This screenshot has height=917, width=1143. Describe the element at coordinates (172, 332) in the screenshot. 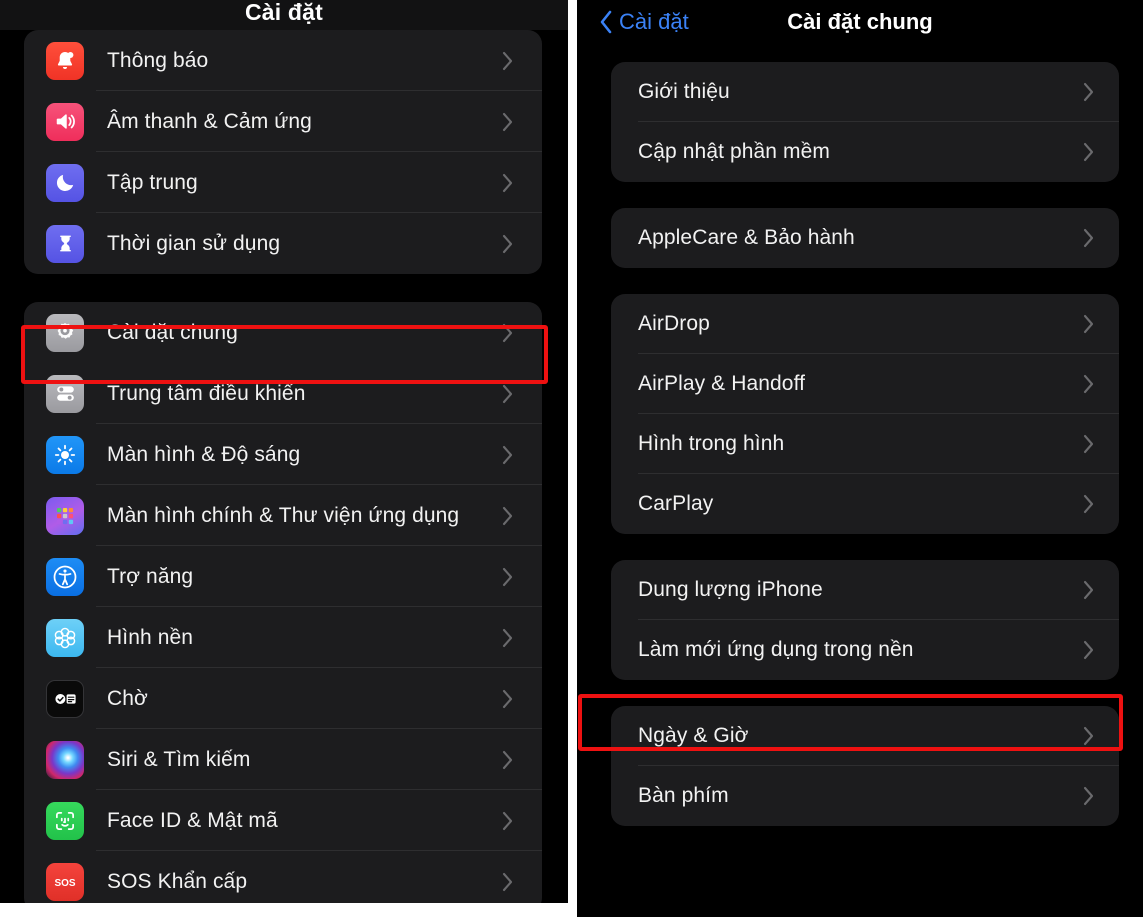

I see `settings-row-label: Cài đặt chung` at that location.